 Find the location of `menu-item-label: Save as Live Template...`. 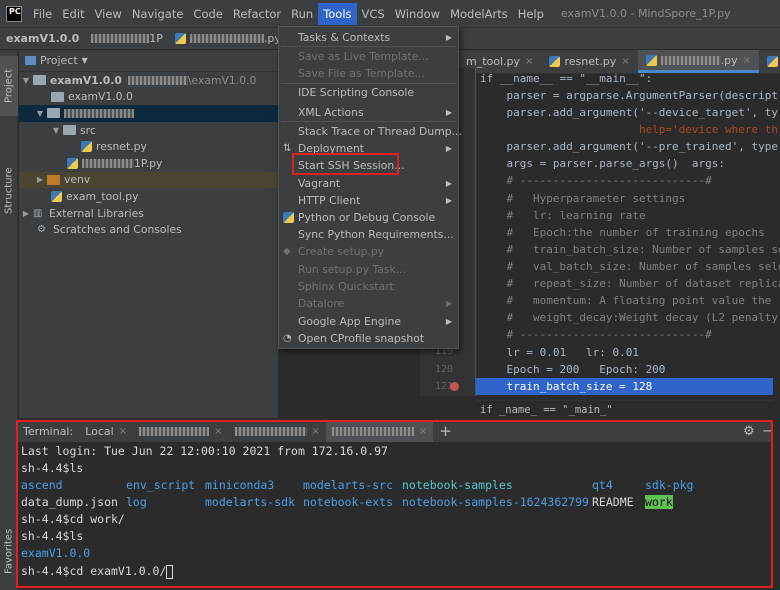

menu-item-label: Save as Live Template... is located at coordinates (363, 56).